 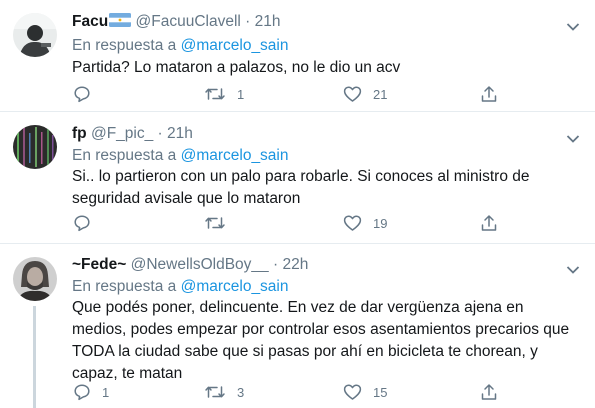 I want to click on like-button: 15, so click(x=365, y=392).